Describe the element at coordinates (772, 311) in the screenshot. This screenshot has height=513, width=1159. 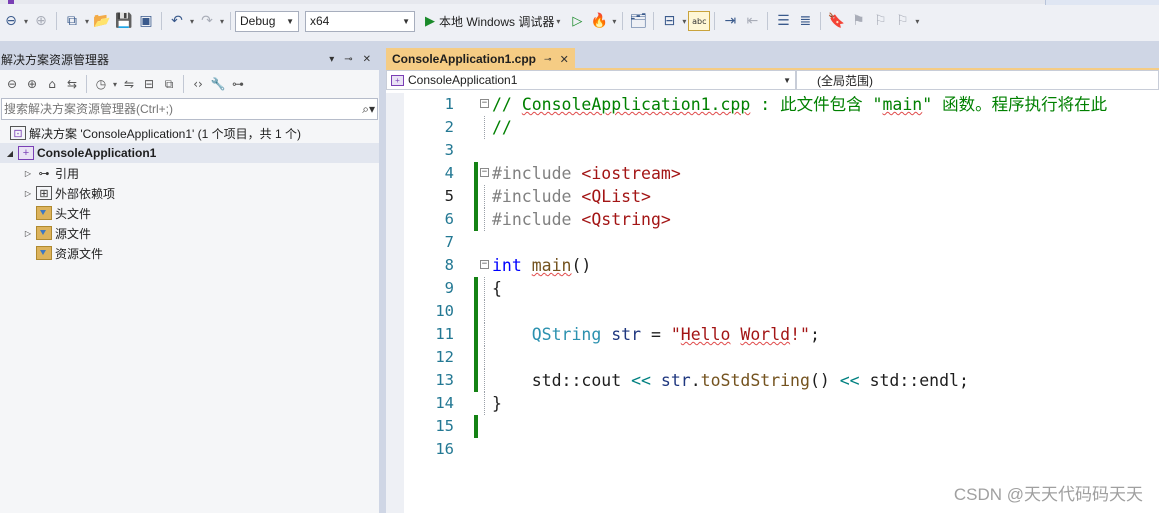
I see `code-line: 10` at that location.